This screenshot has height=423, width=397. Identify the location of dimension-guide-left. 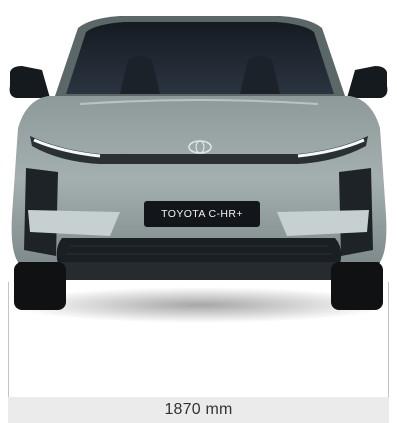
(8, 339).